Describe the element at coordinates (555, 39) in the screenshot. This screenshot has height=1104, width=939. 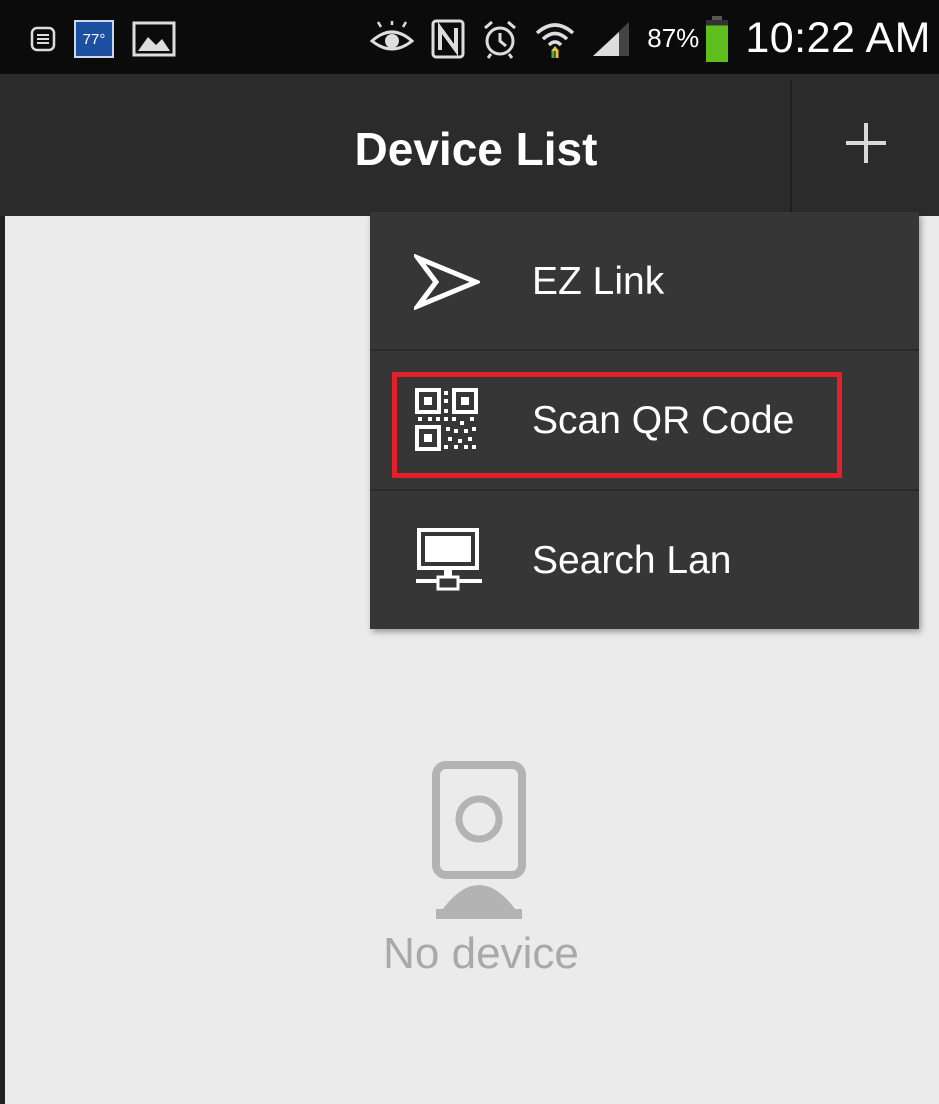
I see `wifi-icon` at that location.